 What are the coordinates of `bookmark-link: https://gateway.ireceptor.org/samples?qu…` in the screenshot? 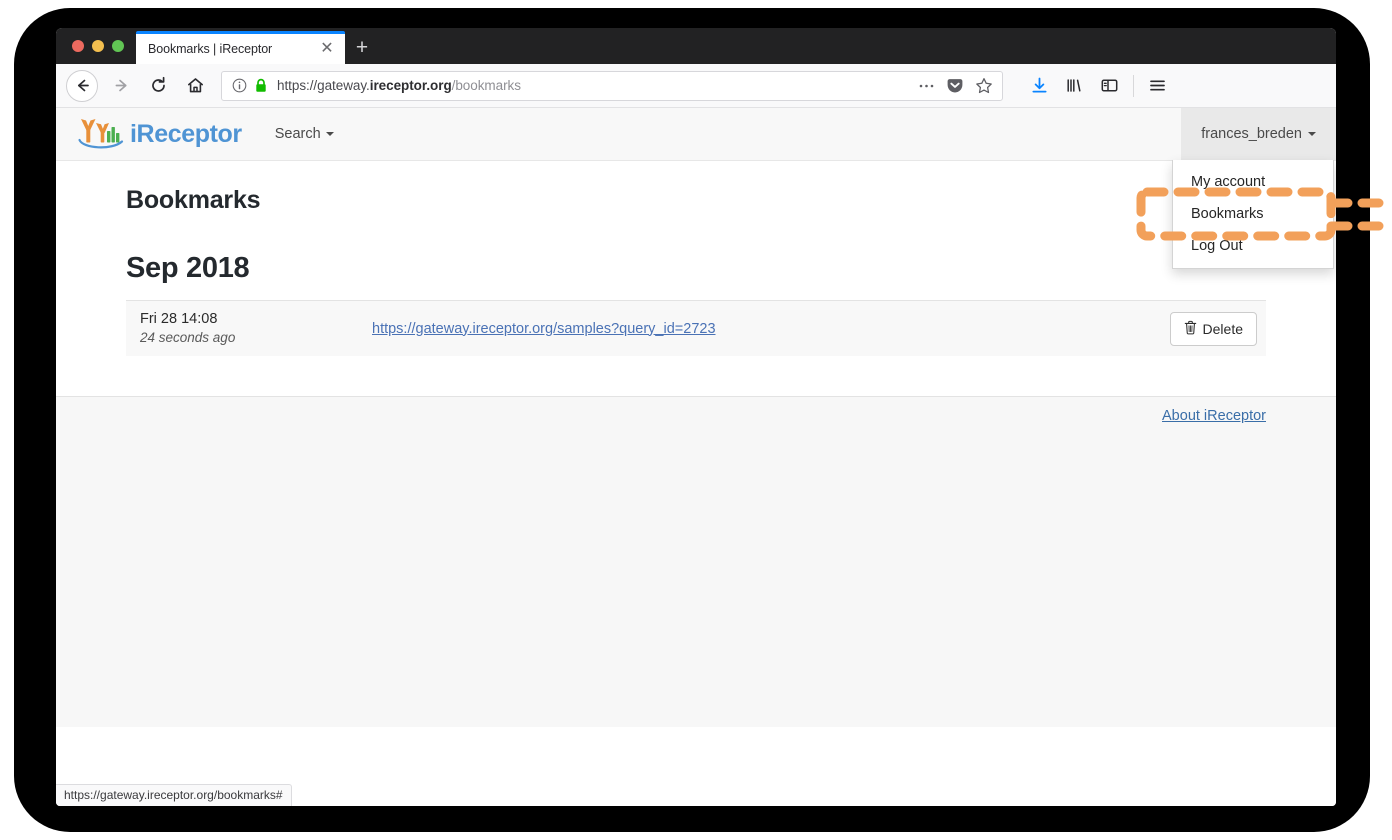 It's located at (544, 329).